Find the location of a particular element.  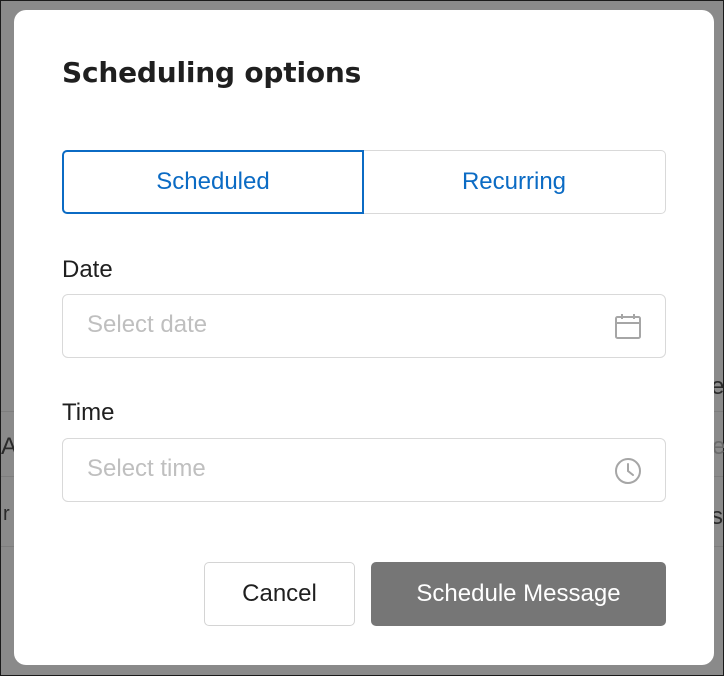

time-picker-input: Select time is located at coordinates (364, 470).